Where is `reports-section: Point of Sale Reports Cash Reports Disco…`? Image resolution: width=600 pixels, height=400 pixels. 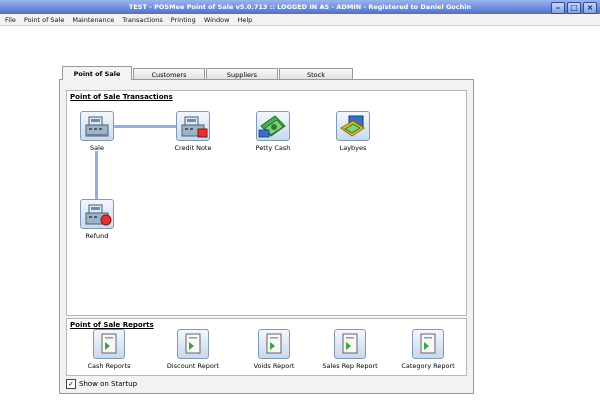
reports-section: Point of Sale Reports Cash Reports Disco… is located at coordinates (266, 347).